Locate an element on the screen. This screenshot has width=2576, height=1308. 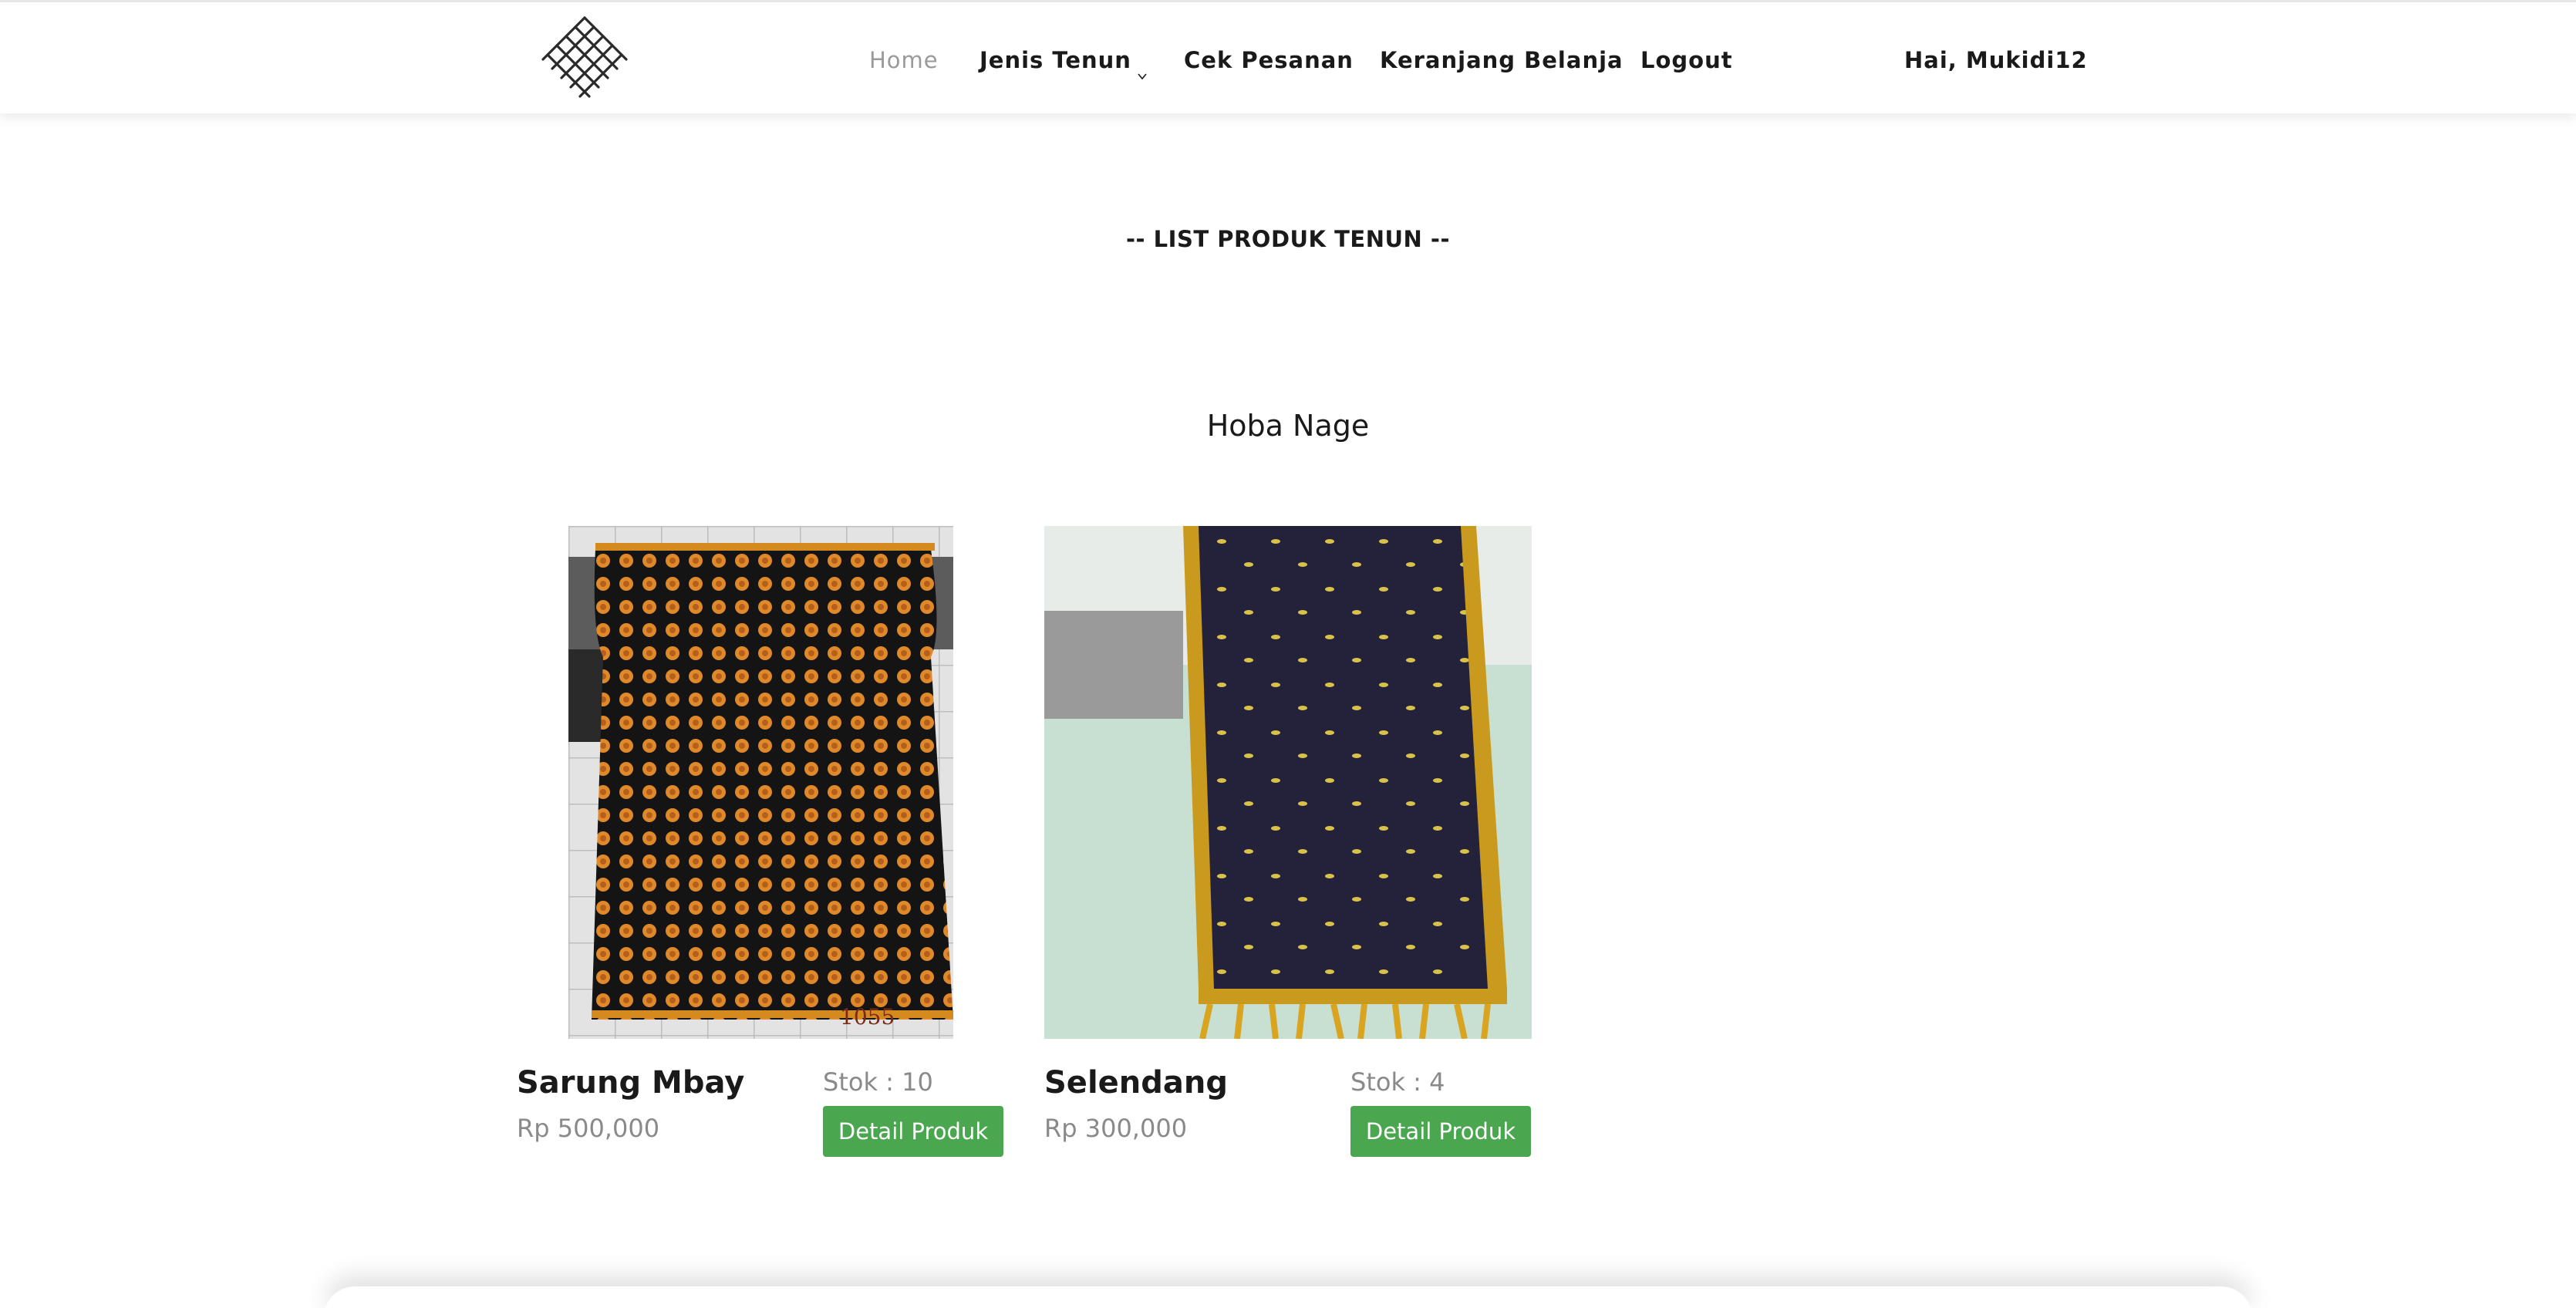
nav-logout: Logout is located at coordinates (1686, 60).